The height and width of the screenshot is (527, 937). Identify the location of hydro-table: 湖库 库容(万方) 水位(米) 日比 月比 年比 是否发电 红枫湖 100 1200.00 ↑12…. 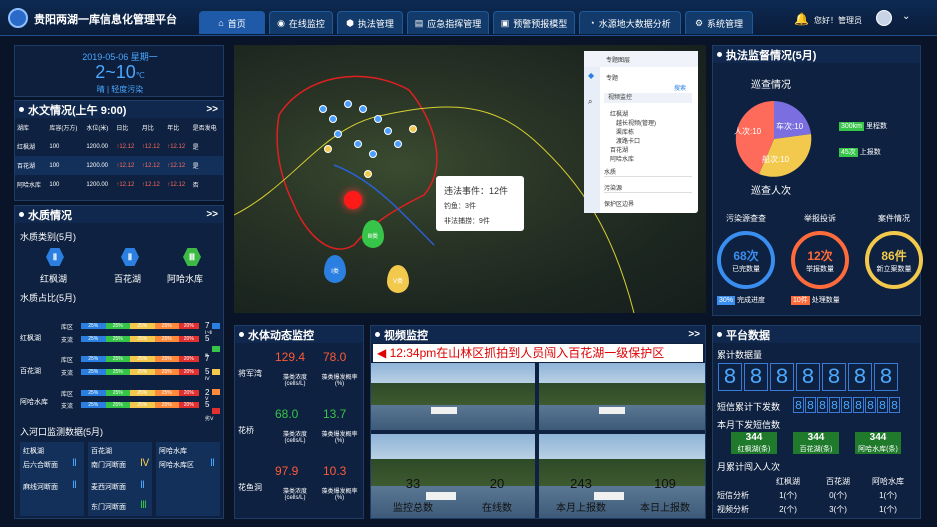
(119, 156).